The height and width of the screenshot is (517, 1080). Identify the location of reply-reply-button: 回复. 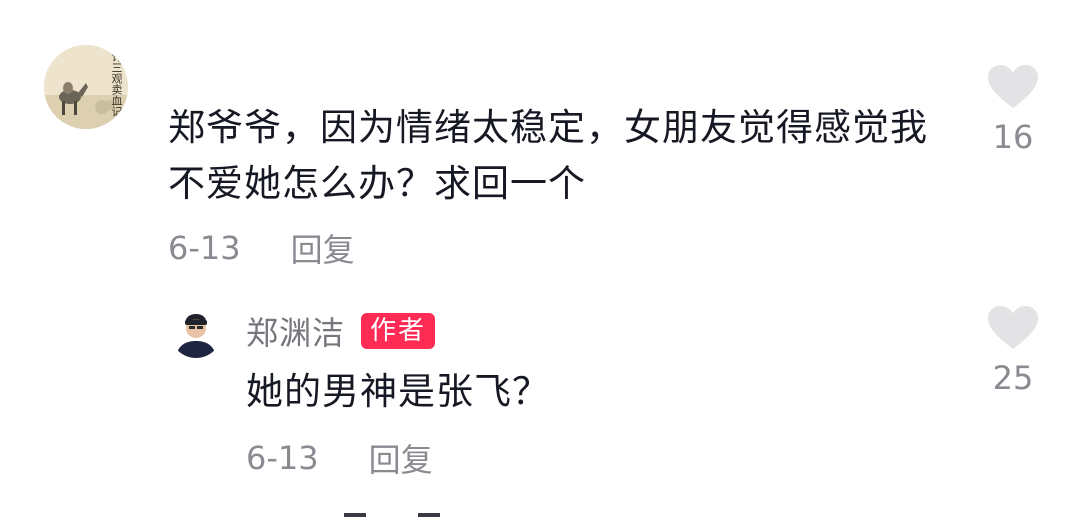
(401, 458).